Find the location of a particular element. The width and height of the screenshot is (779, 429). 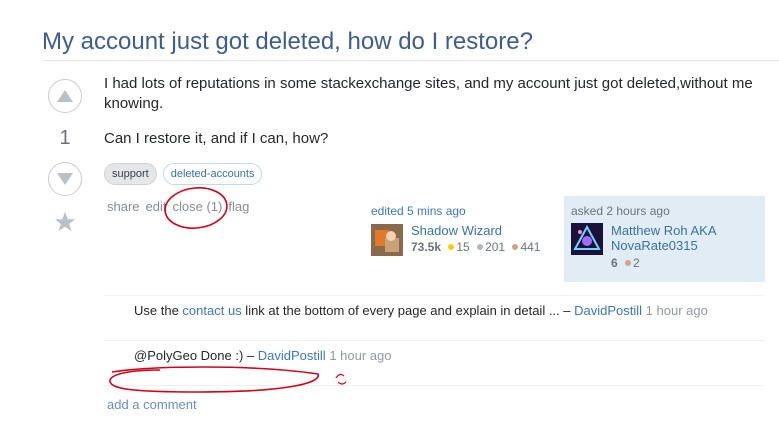

owner-name-line1: Matthew Roh AKA is located at coordinates (664, 230).